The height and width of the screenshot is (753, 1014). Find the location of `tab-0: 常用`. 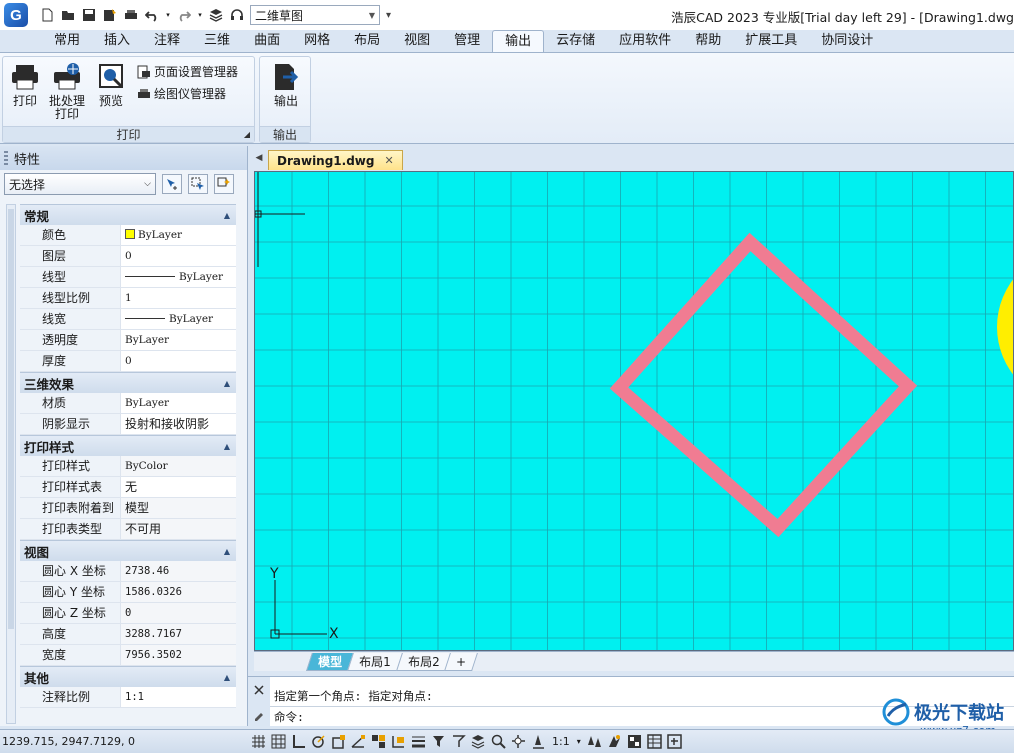

tab-0: 常用 is located at coordinates (67, 41).